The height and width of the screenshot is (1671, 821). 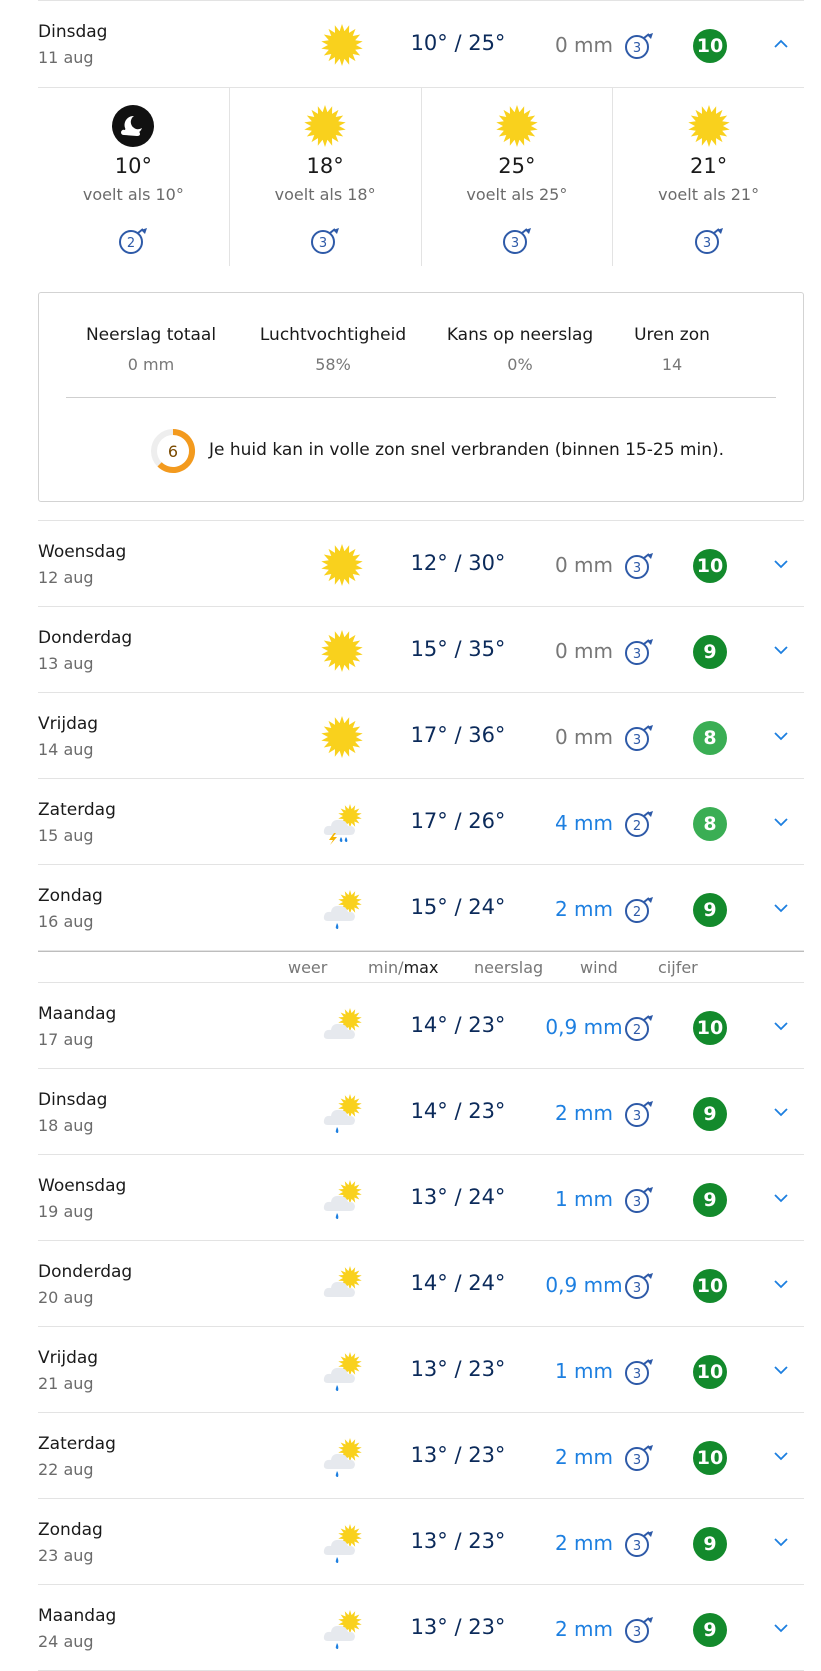 What do you see at coordinates (66, 921) in the screenshot?
I see `day-date: 16 aug` at bounding box center [66, 921].